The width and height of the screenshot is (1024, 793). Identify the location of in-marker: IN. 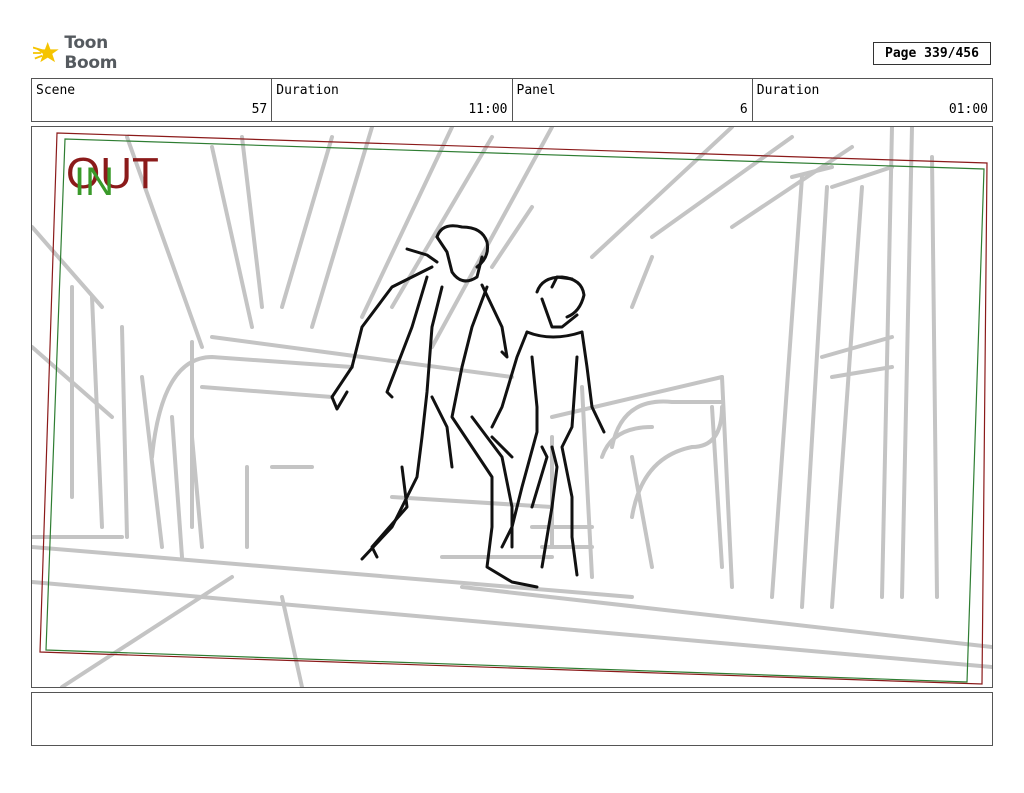
(94, 182).